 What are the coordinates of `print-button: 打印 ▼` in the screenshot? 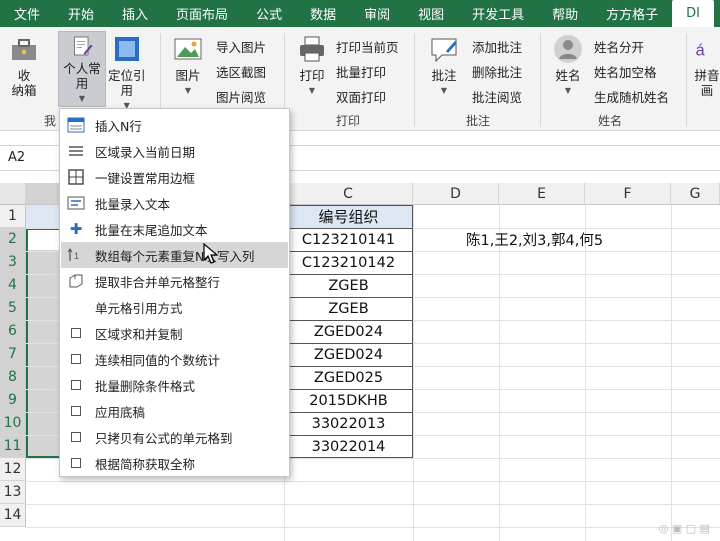 It's located at (312, 65).